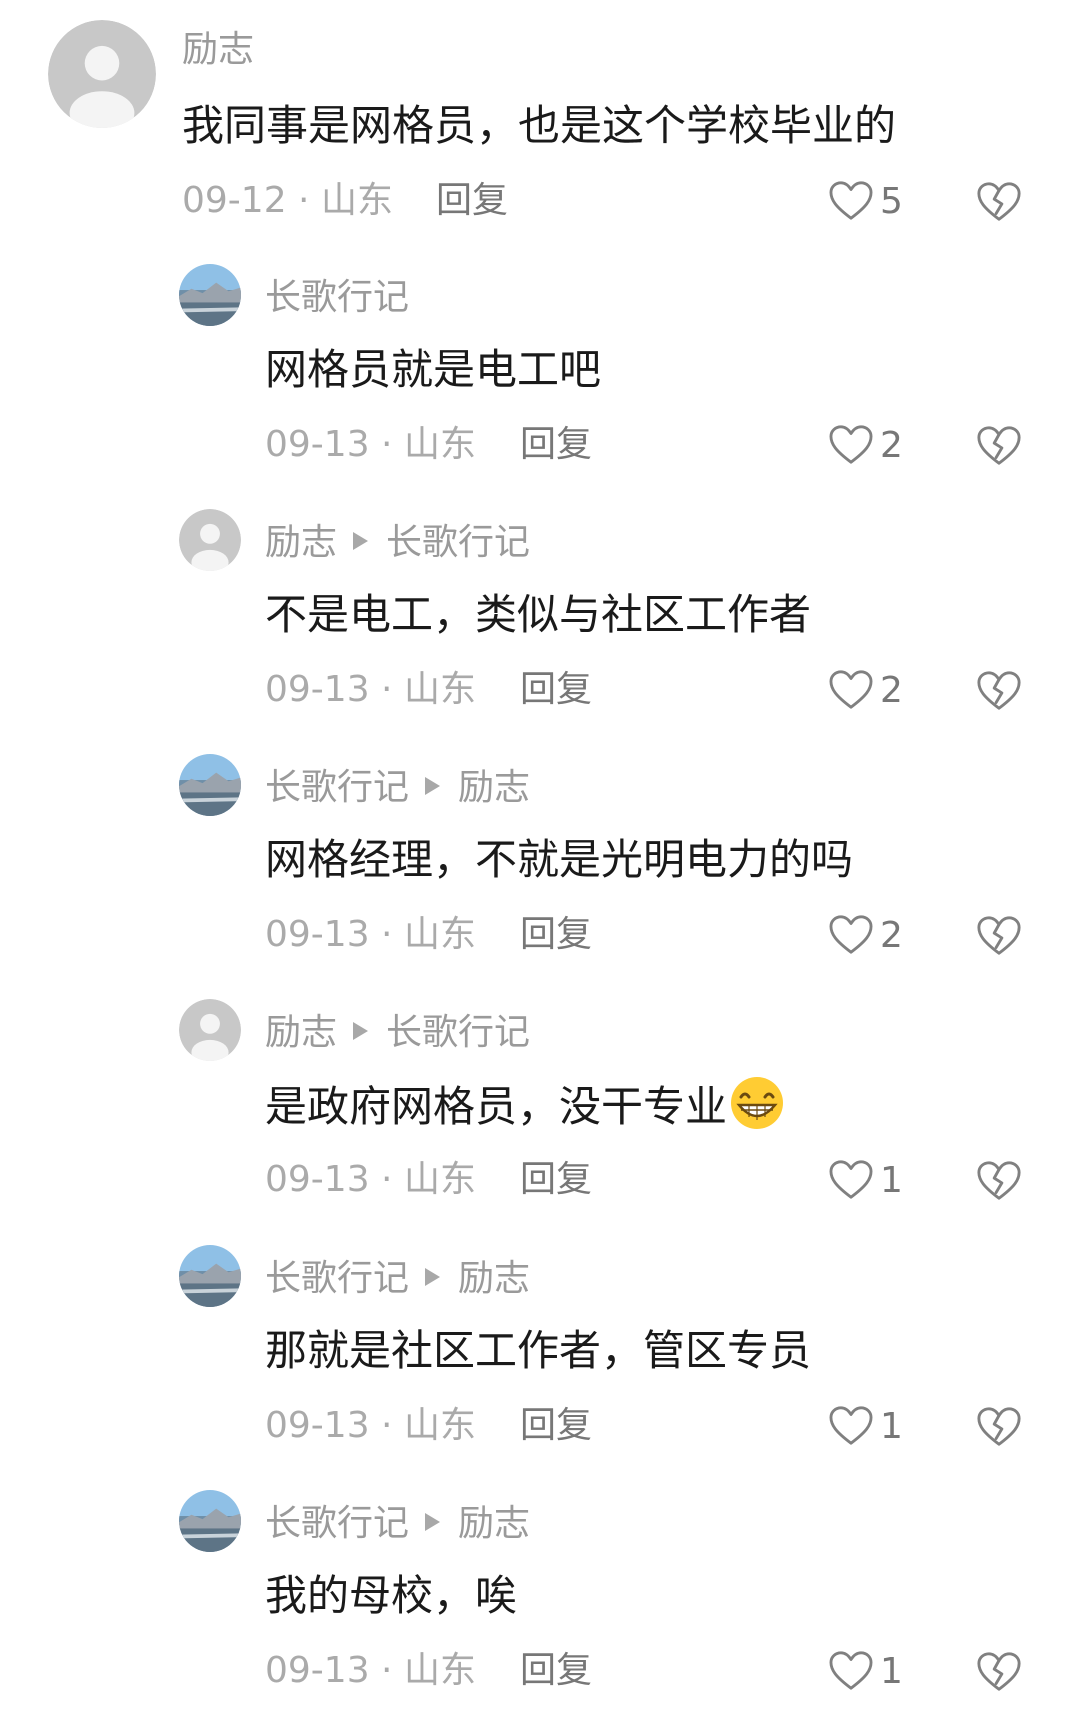 The height and width of the screenshot is (1715, 1074). What do you see at coordinates (234, 200) in the screenshot?
I see `comment-date: 09-12` at bounding box center [234, 200].